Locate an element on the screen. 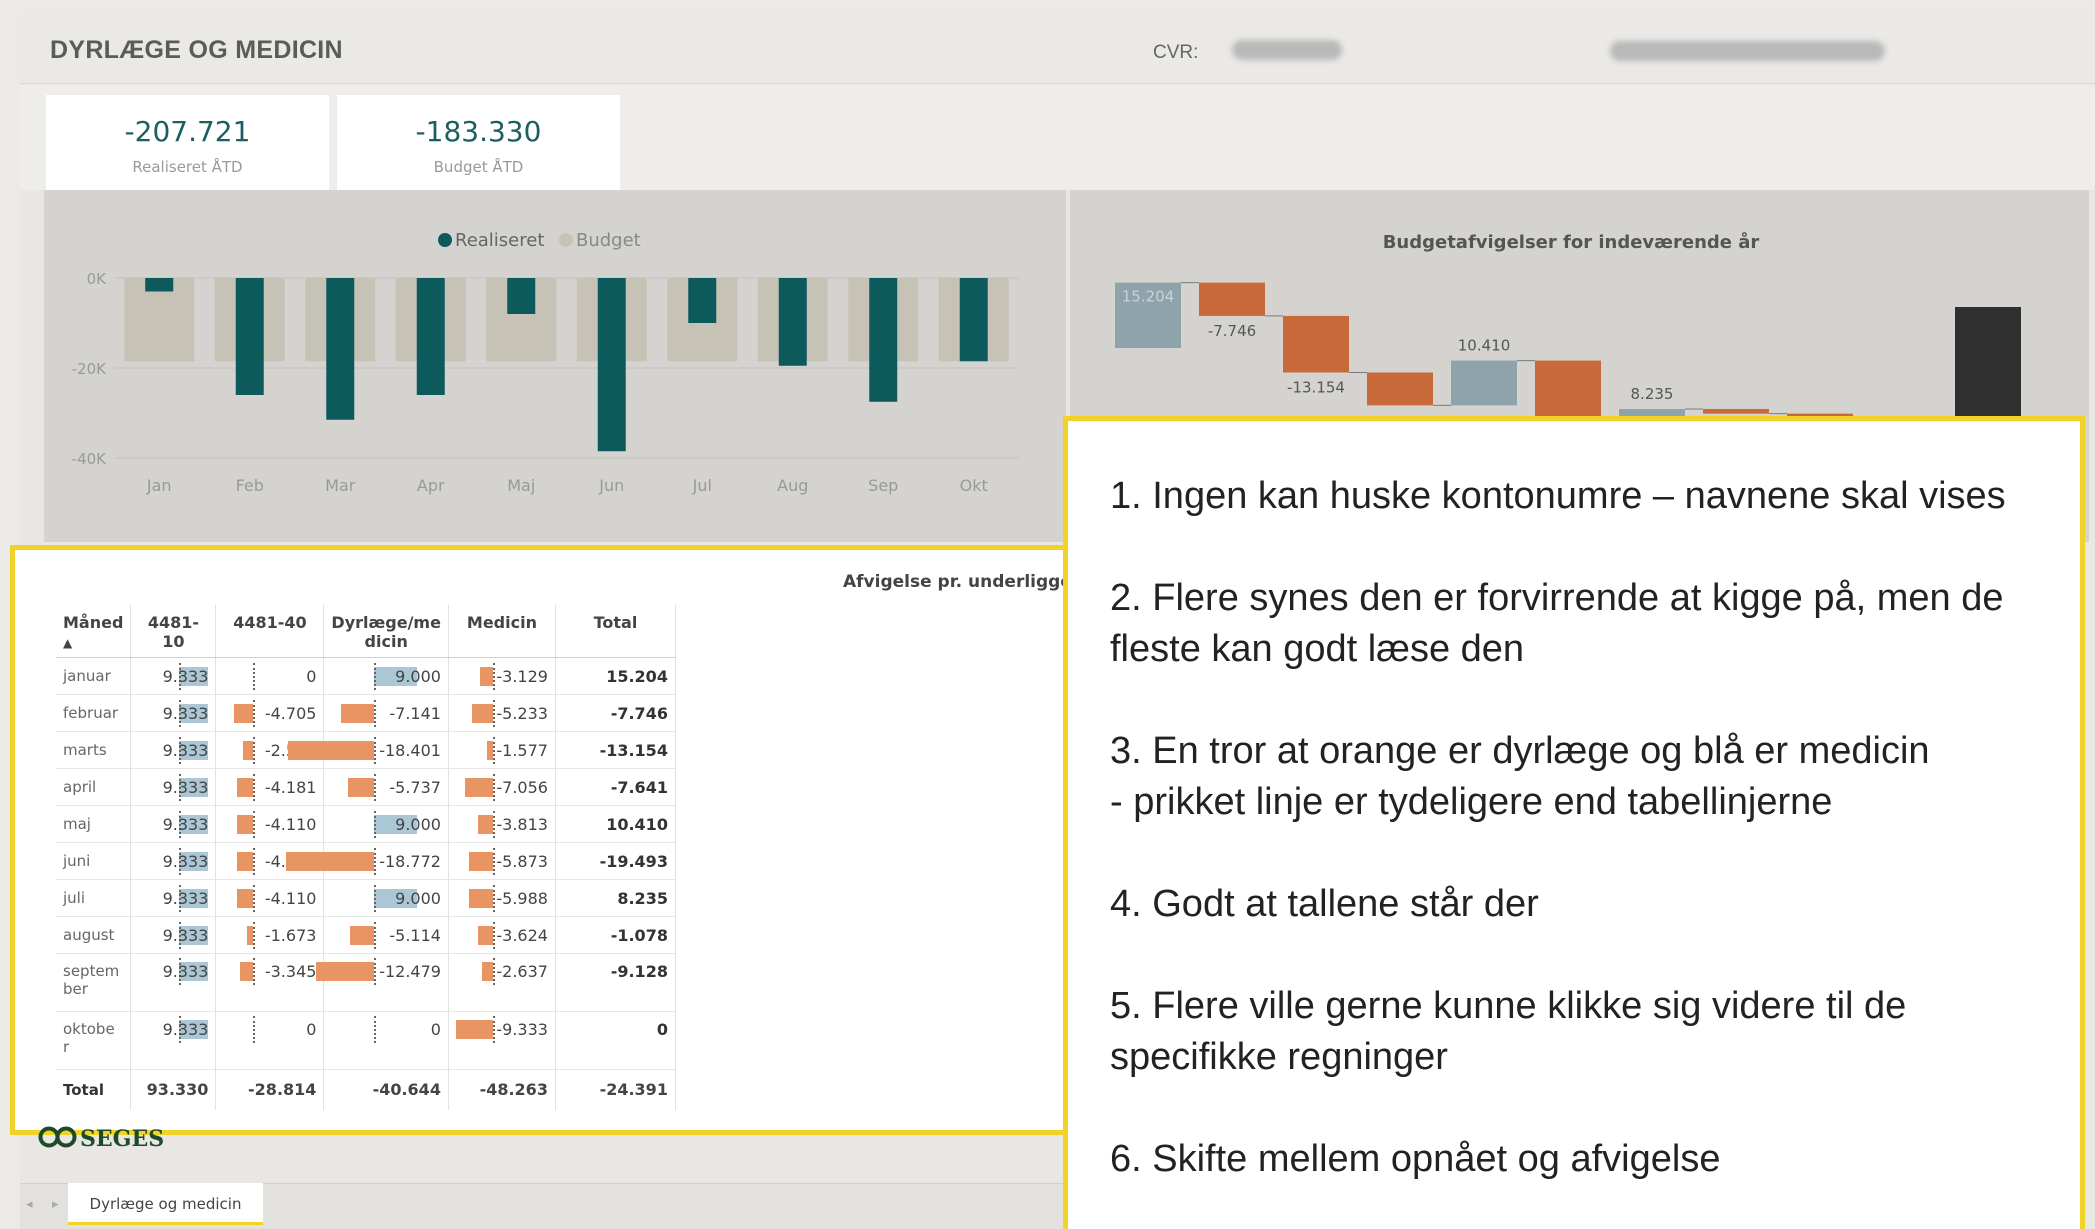  legend-realiseret-swatch is located at coordinates (445, 240).